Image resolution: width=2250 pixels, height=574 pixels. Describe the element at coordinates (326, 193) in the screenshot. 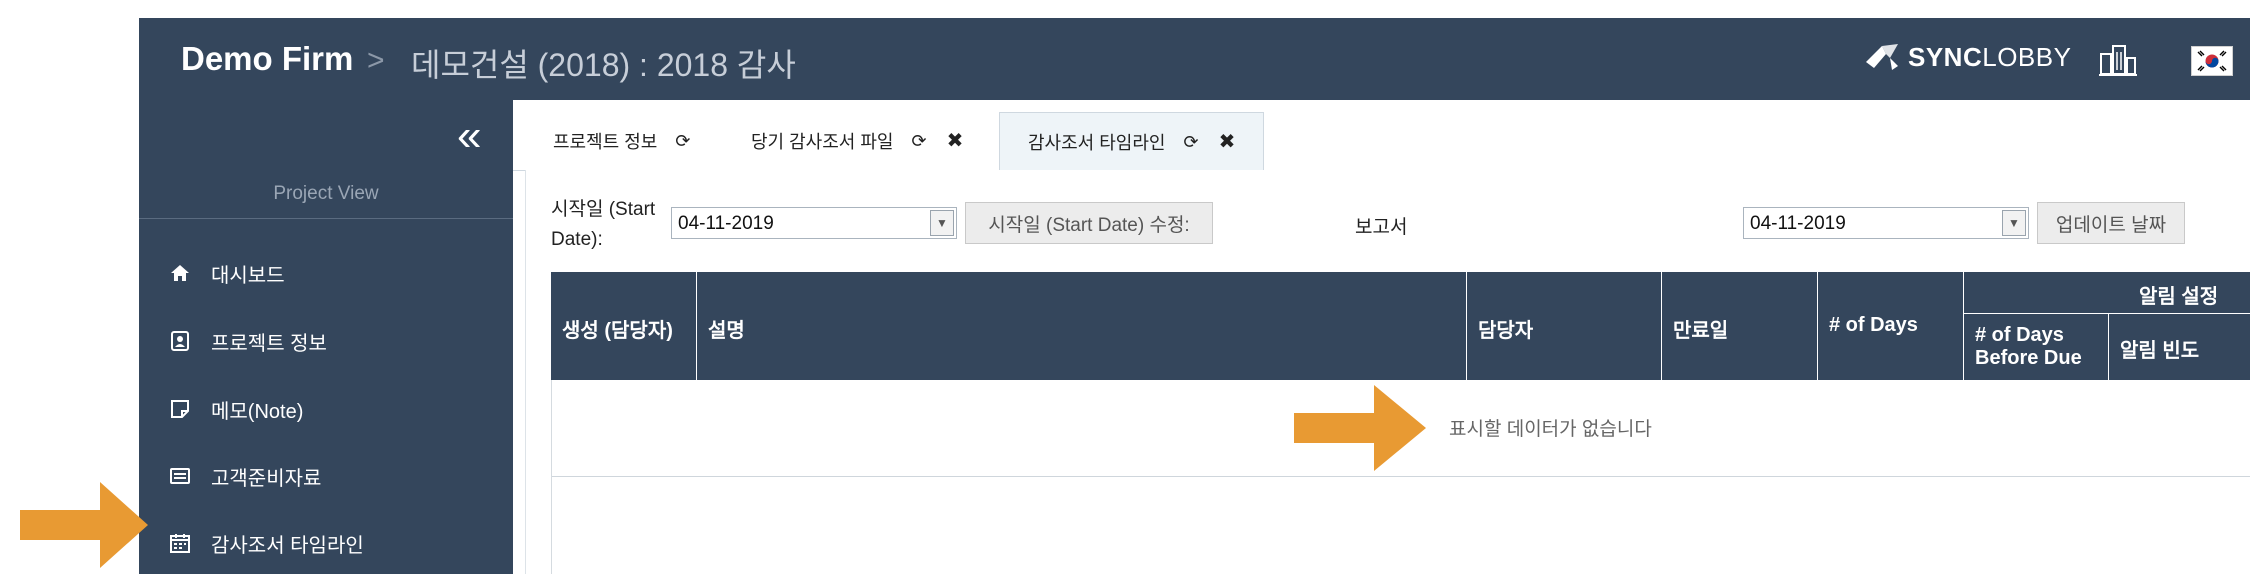

I see `project-view-label: Project View` at that location.